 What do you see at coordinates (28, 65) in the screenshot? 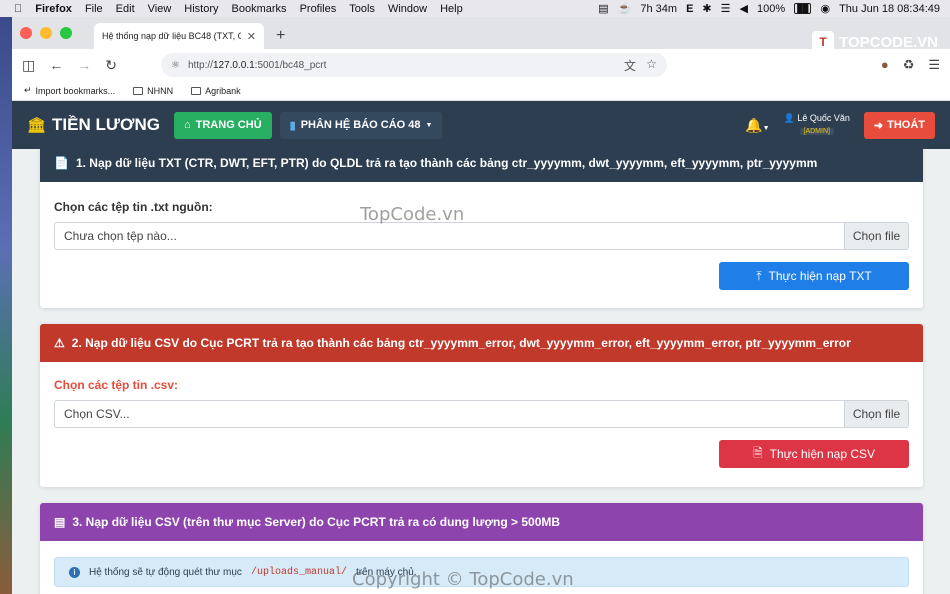
I see `sidebar-toggle-icon: ◫` at bounding box center [28, 65].